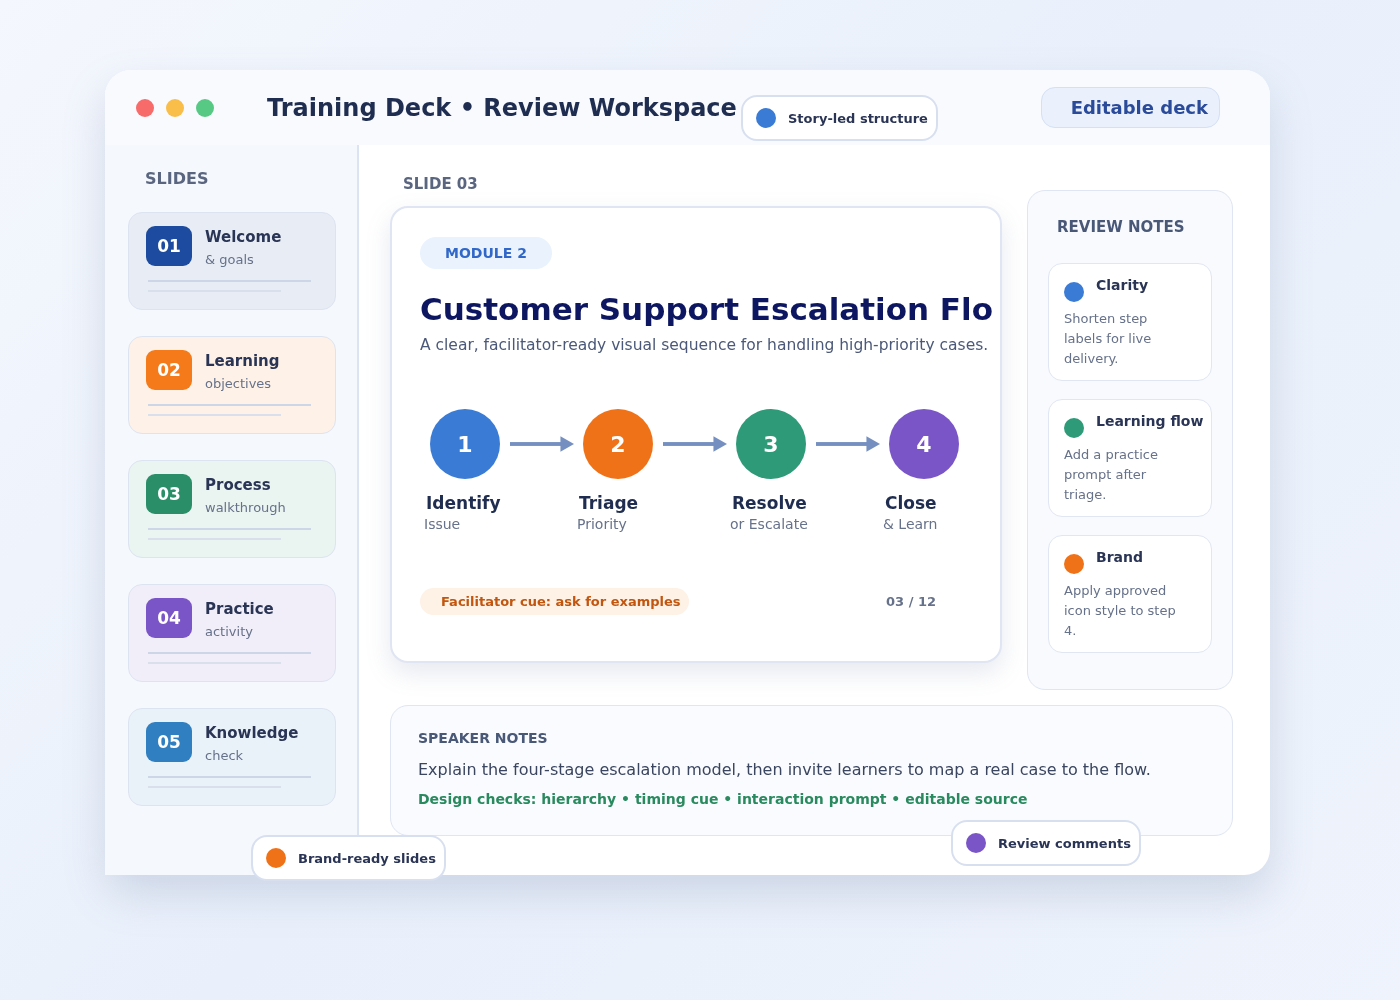 Image resolution: width=1400 pixels, height=1000 pixels. I want to click on slide-subtitle: A clear, facilitator-ready visual sequence for handling high-priority cases., so click(704, 345).